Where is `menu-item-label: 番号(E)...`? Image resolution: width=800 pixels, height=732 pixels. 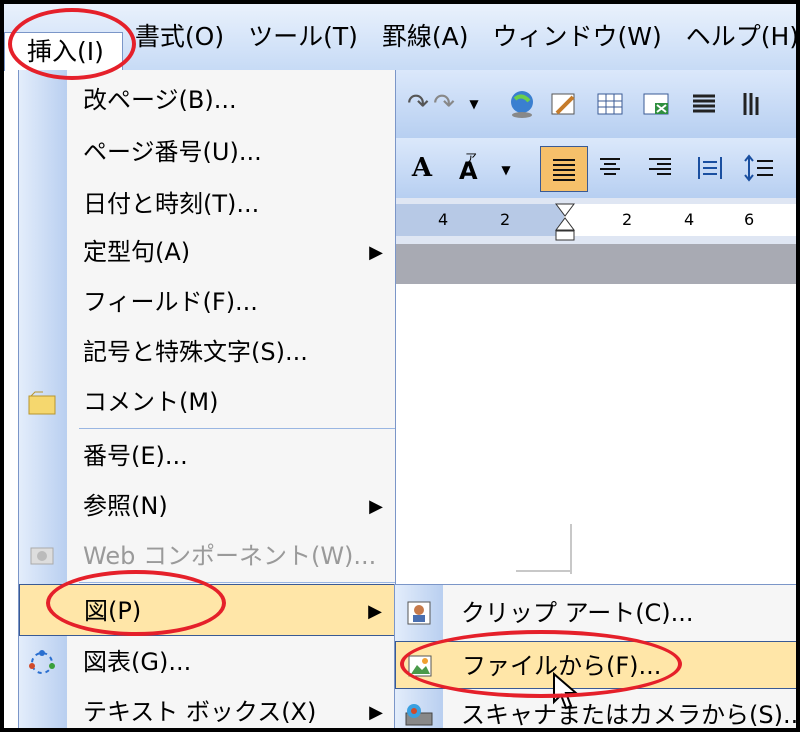 menu-item-label: 番号(E)... is located at coordinates (135, 456).